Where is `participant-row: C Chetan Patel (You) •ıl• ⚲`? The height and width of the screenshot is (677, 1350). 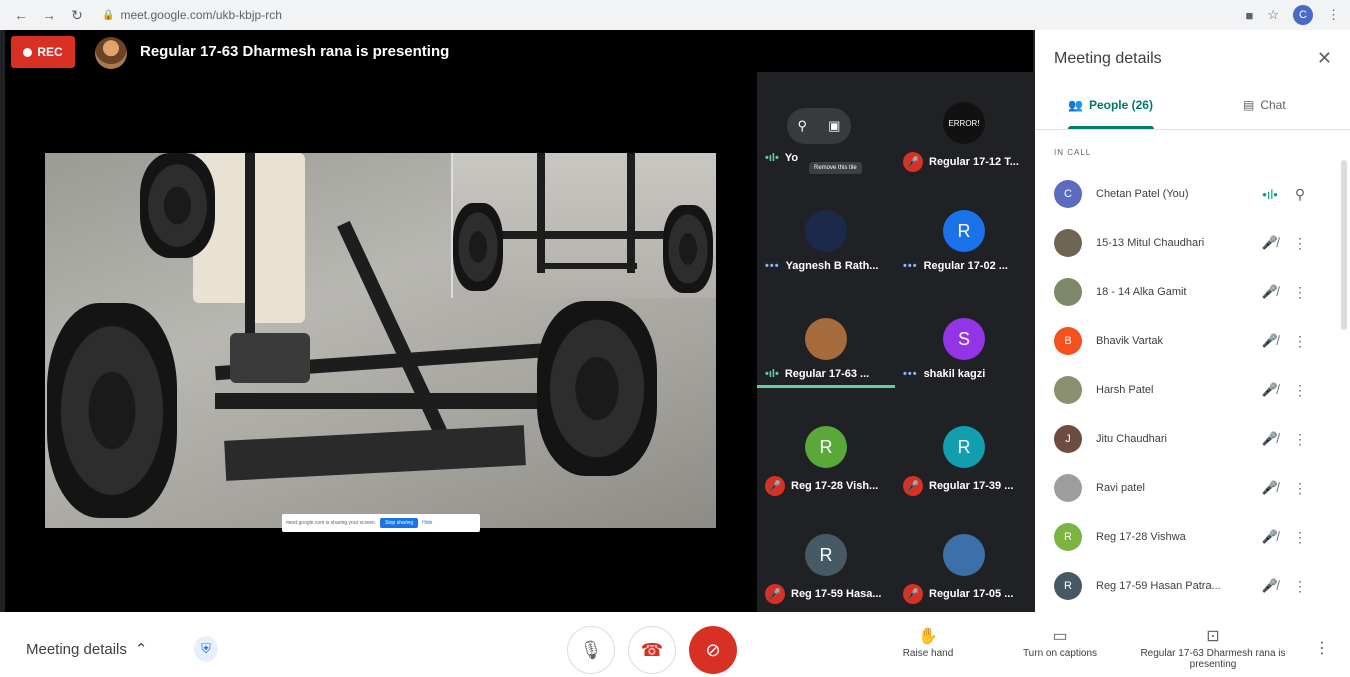 participant-row: C Chetan Patel (You) •ıl• ⚲ is located at coordinates (1194, 194).